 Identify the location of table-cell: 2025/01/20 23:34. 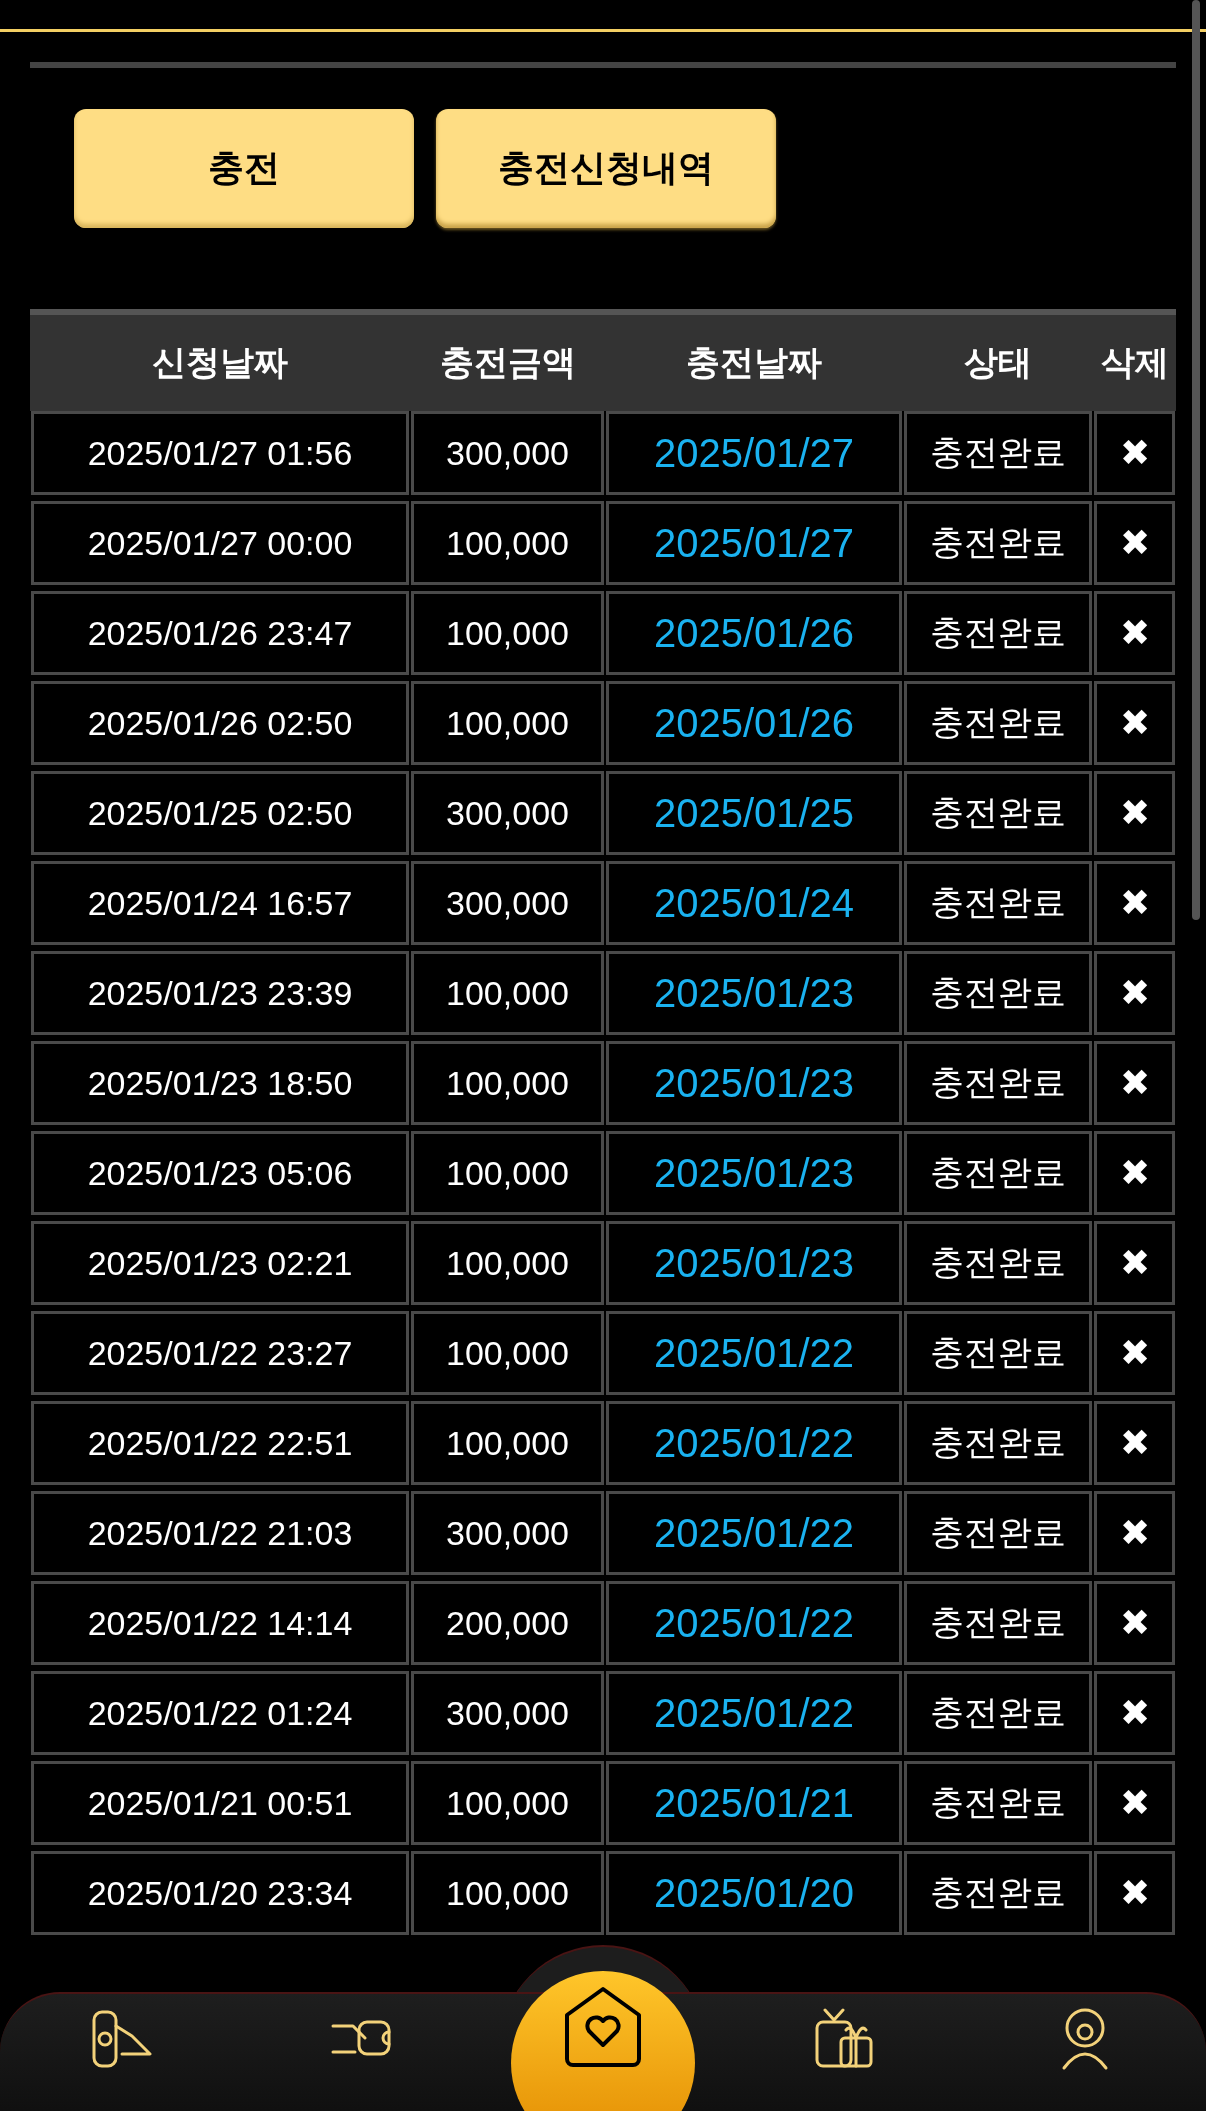
(220, 1893).